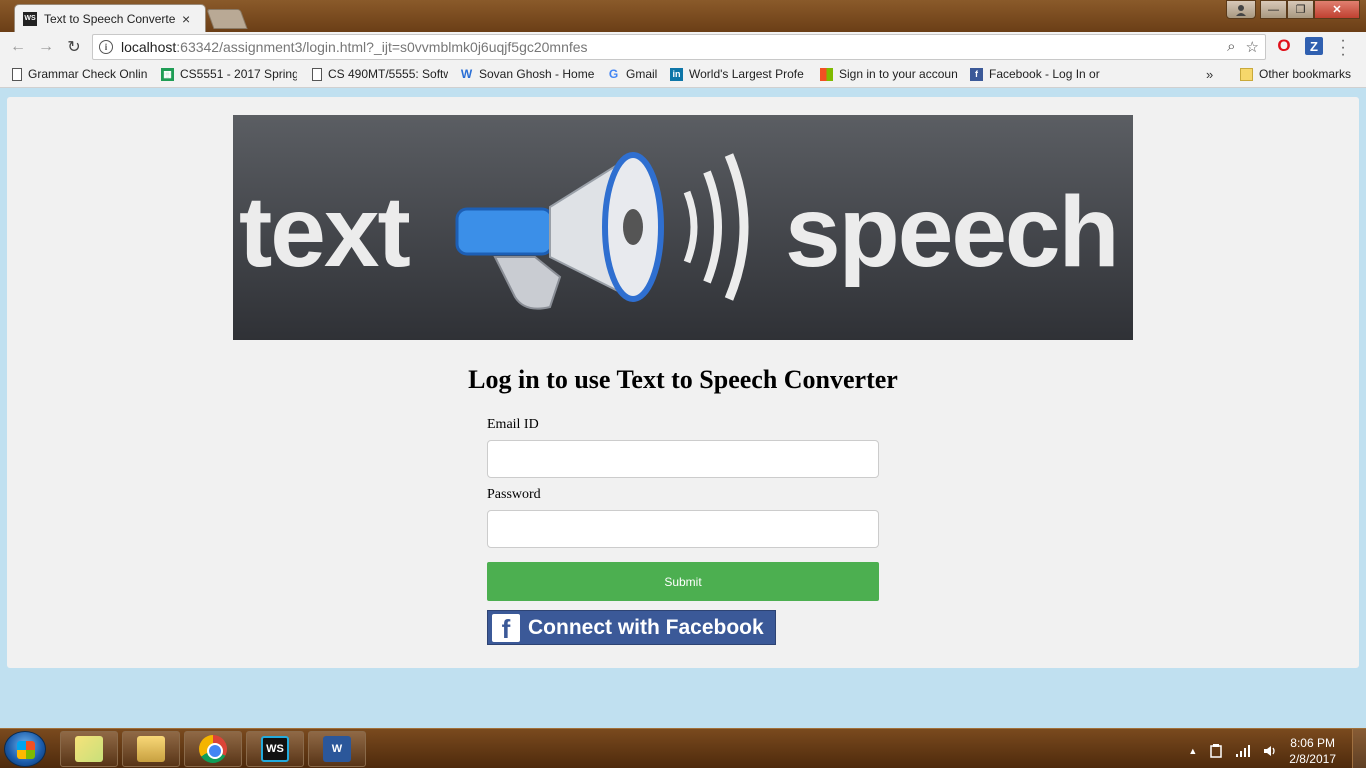 This screenshot has width=1366, height=768. I want to click on tab-title: Text to Speech Converter, so click(110, 18).